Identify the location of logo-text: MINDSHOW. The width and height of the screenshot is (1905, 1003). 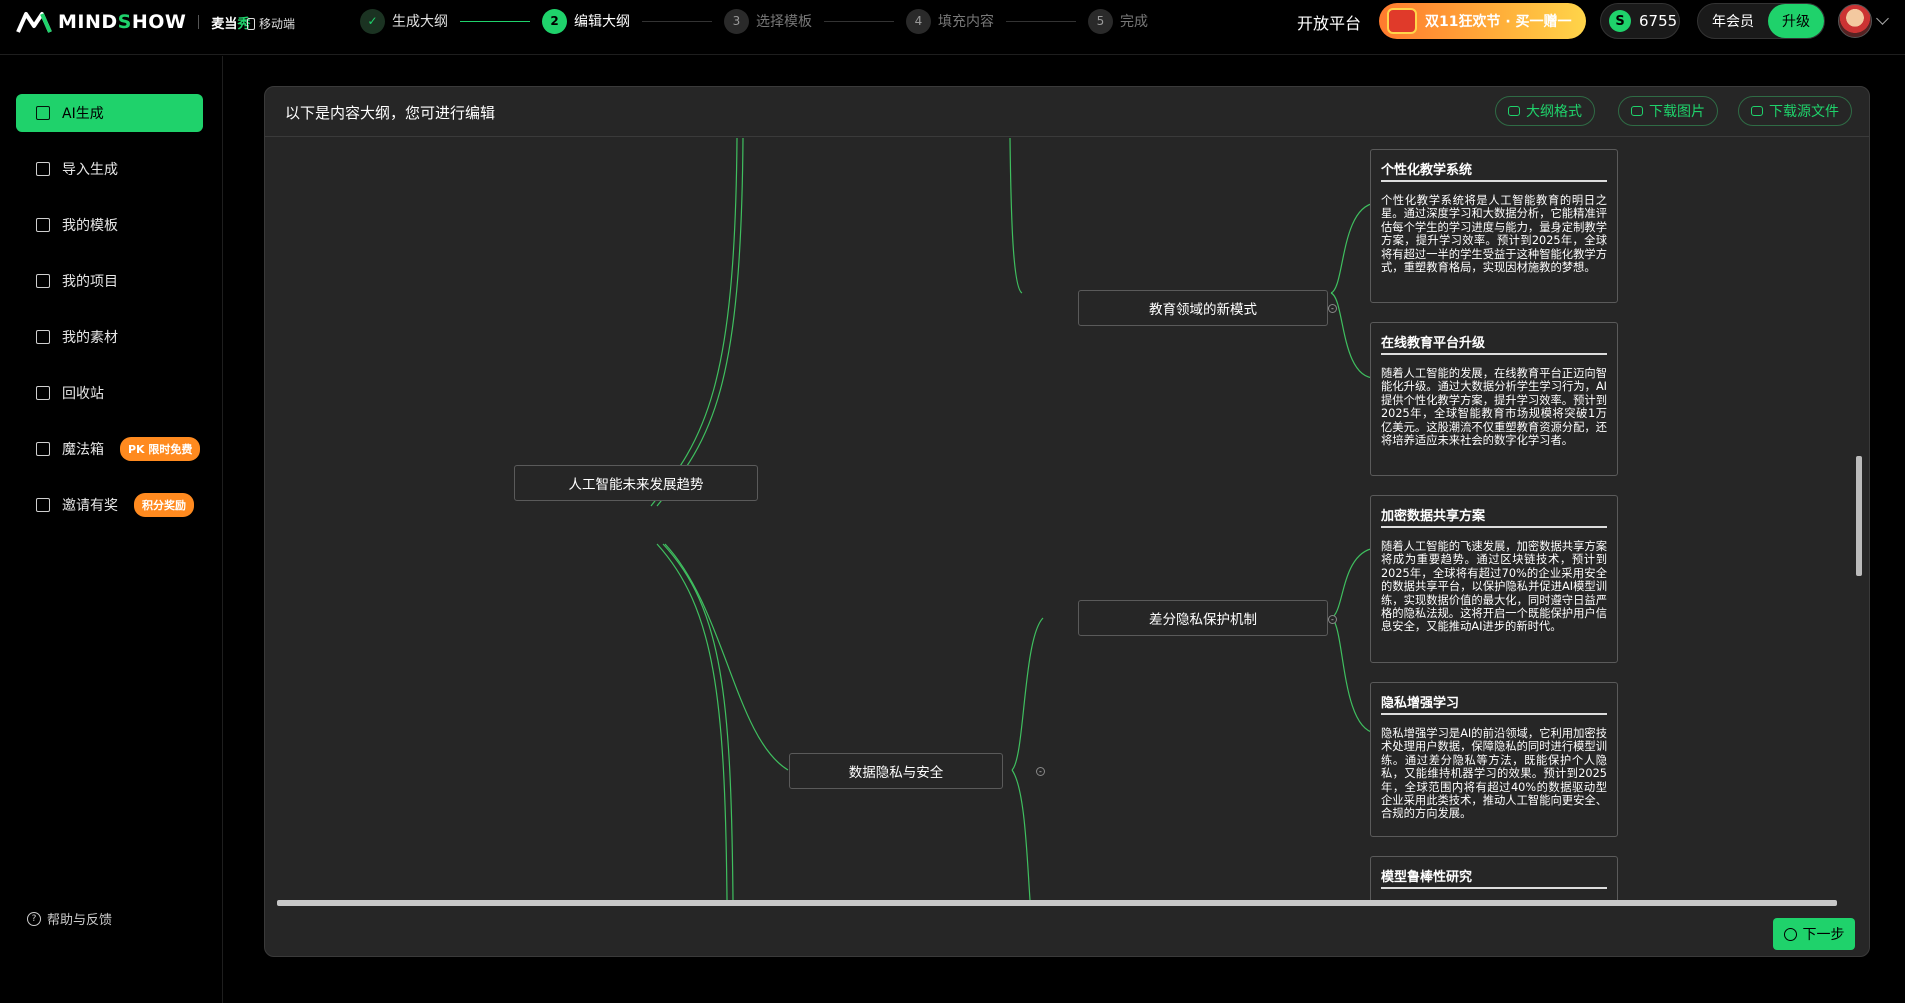
(122, 22).